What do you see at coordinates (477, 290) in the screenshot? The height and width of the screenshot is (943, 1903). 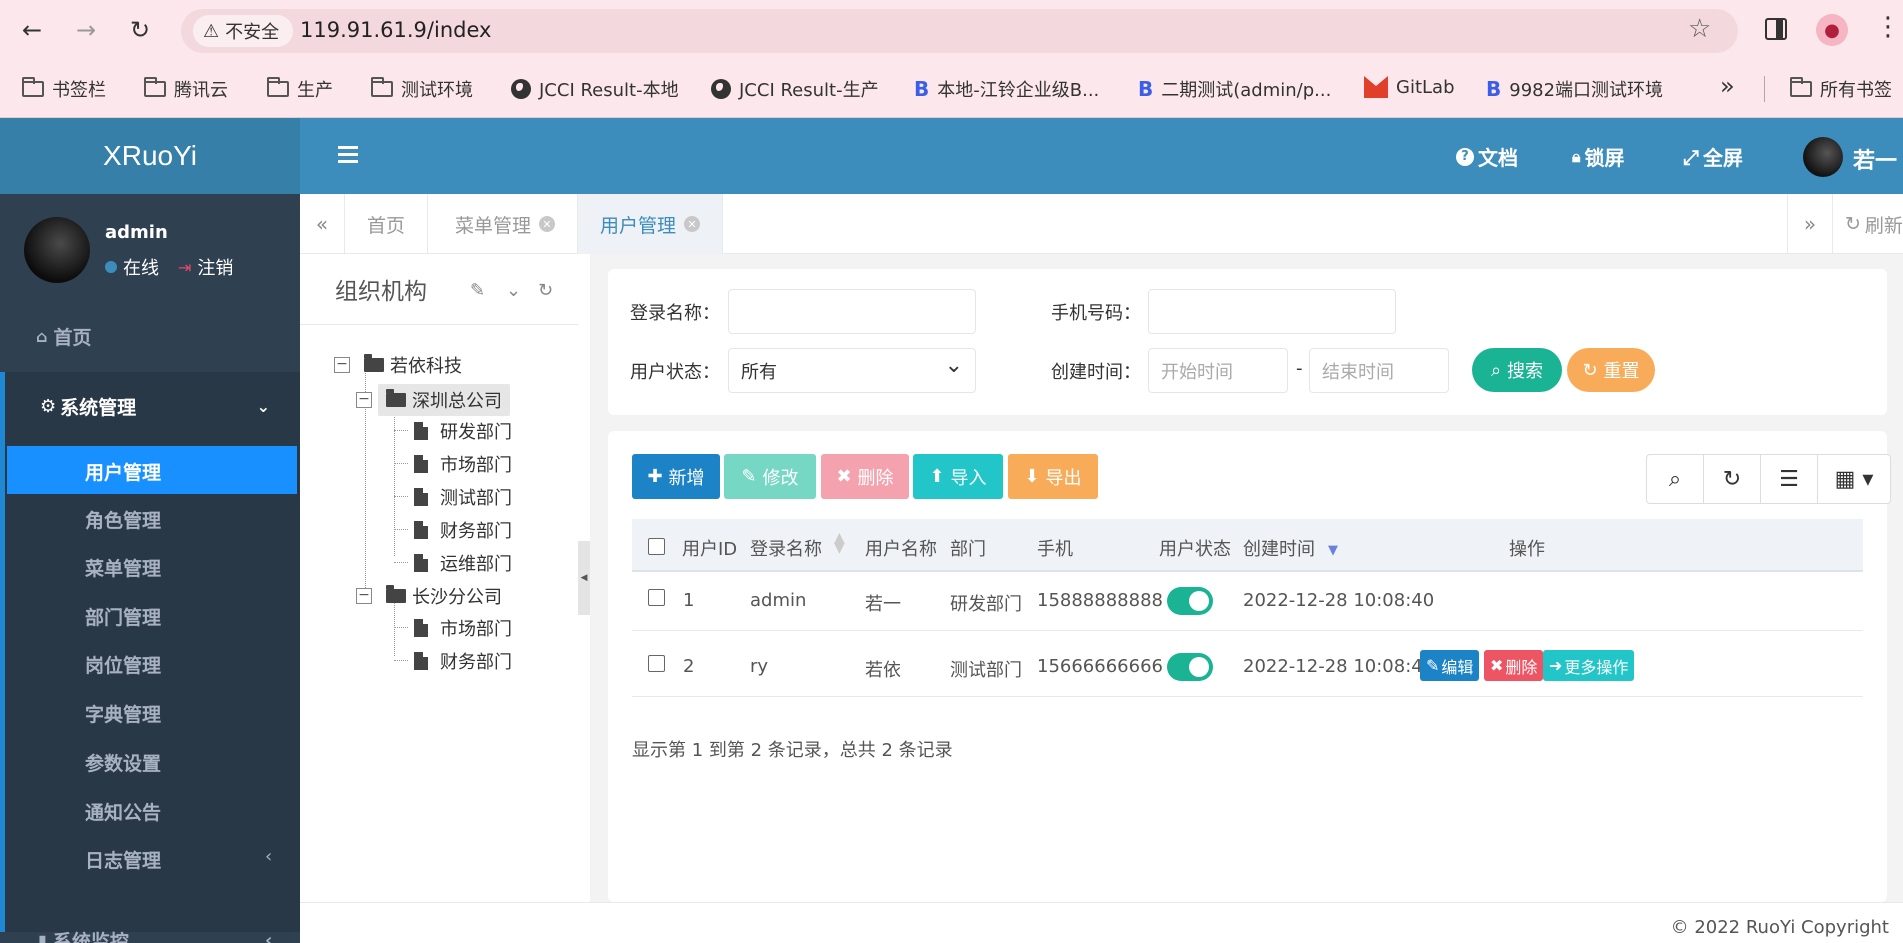 I see `edit-icon: ✎` at bounding box center [477, 290].